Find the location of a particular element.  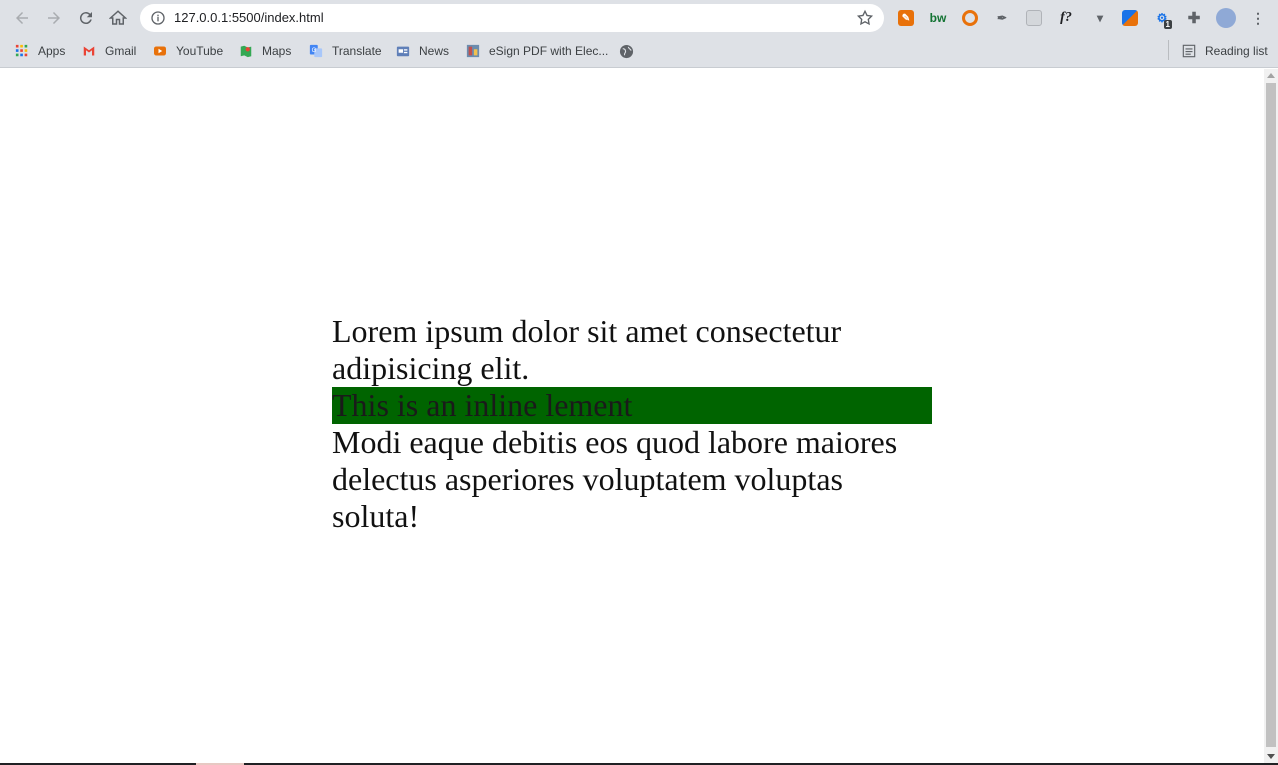

maps-icon is located at coordinates (246, 51).